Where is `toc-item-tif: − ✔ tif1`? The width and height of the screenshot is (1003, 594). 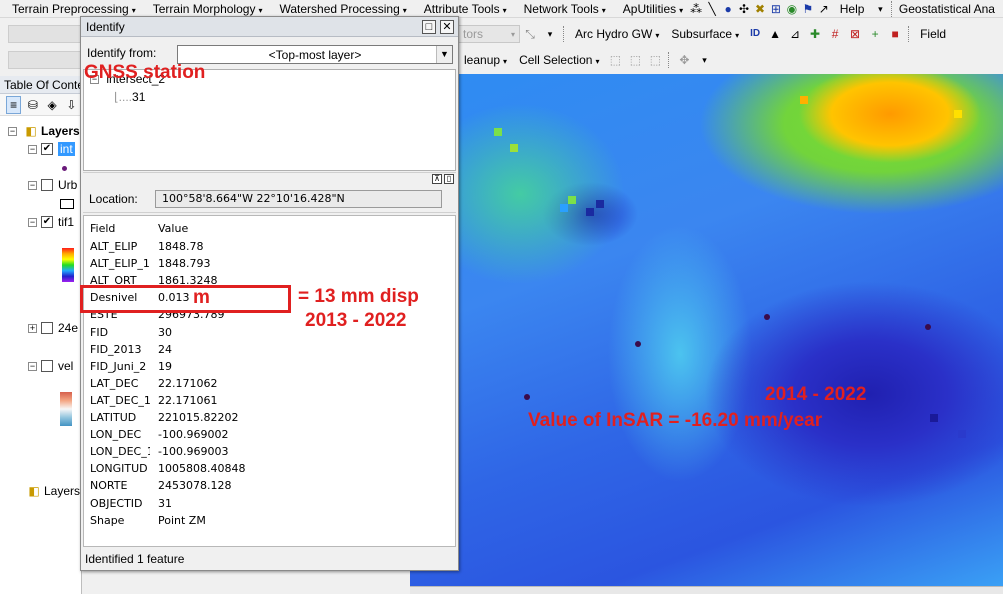 toc-item-tif: − ✔ tif1 is located at coordinates (51, 222).